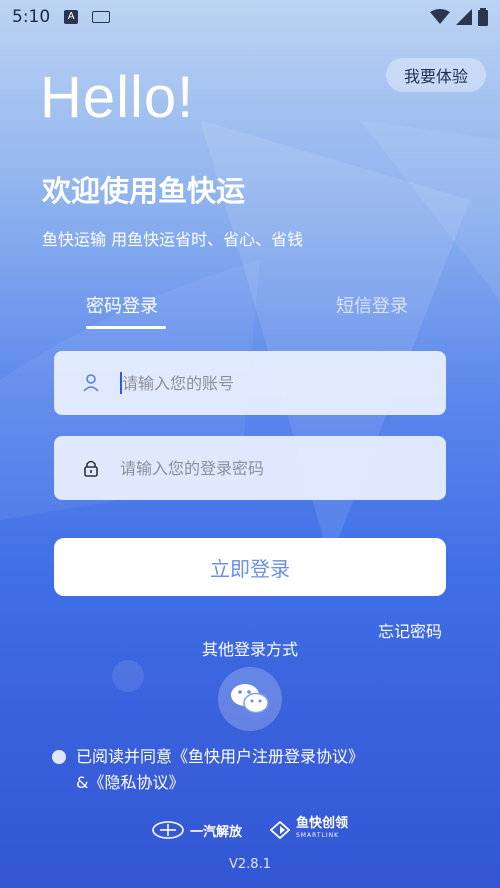 The width and height of the screenshot is (500, 888). I want to click on wifi-icon, so click(440, 16).